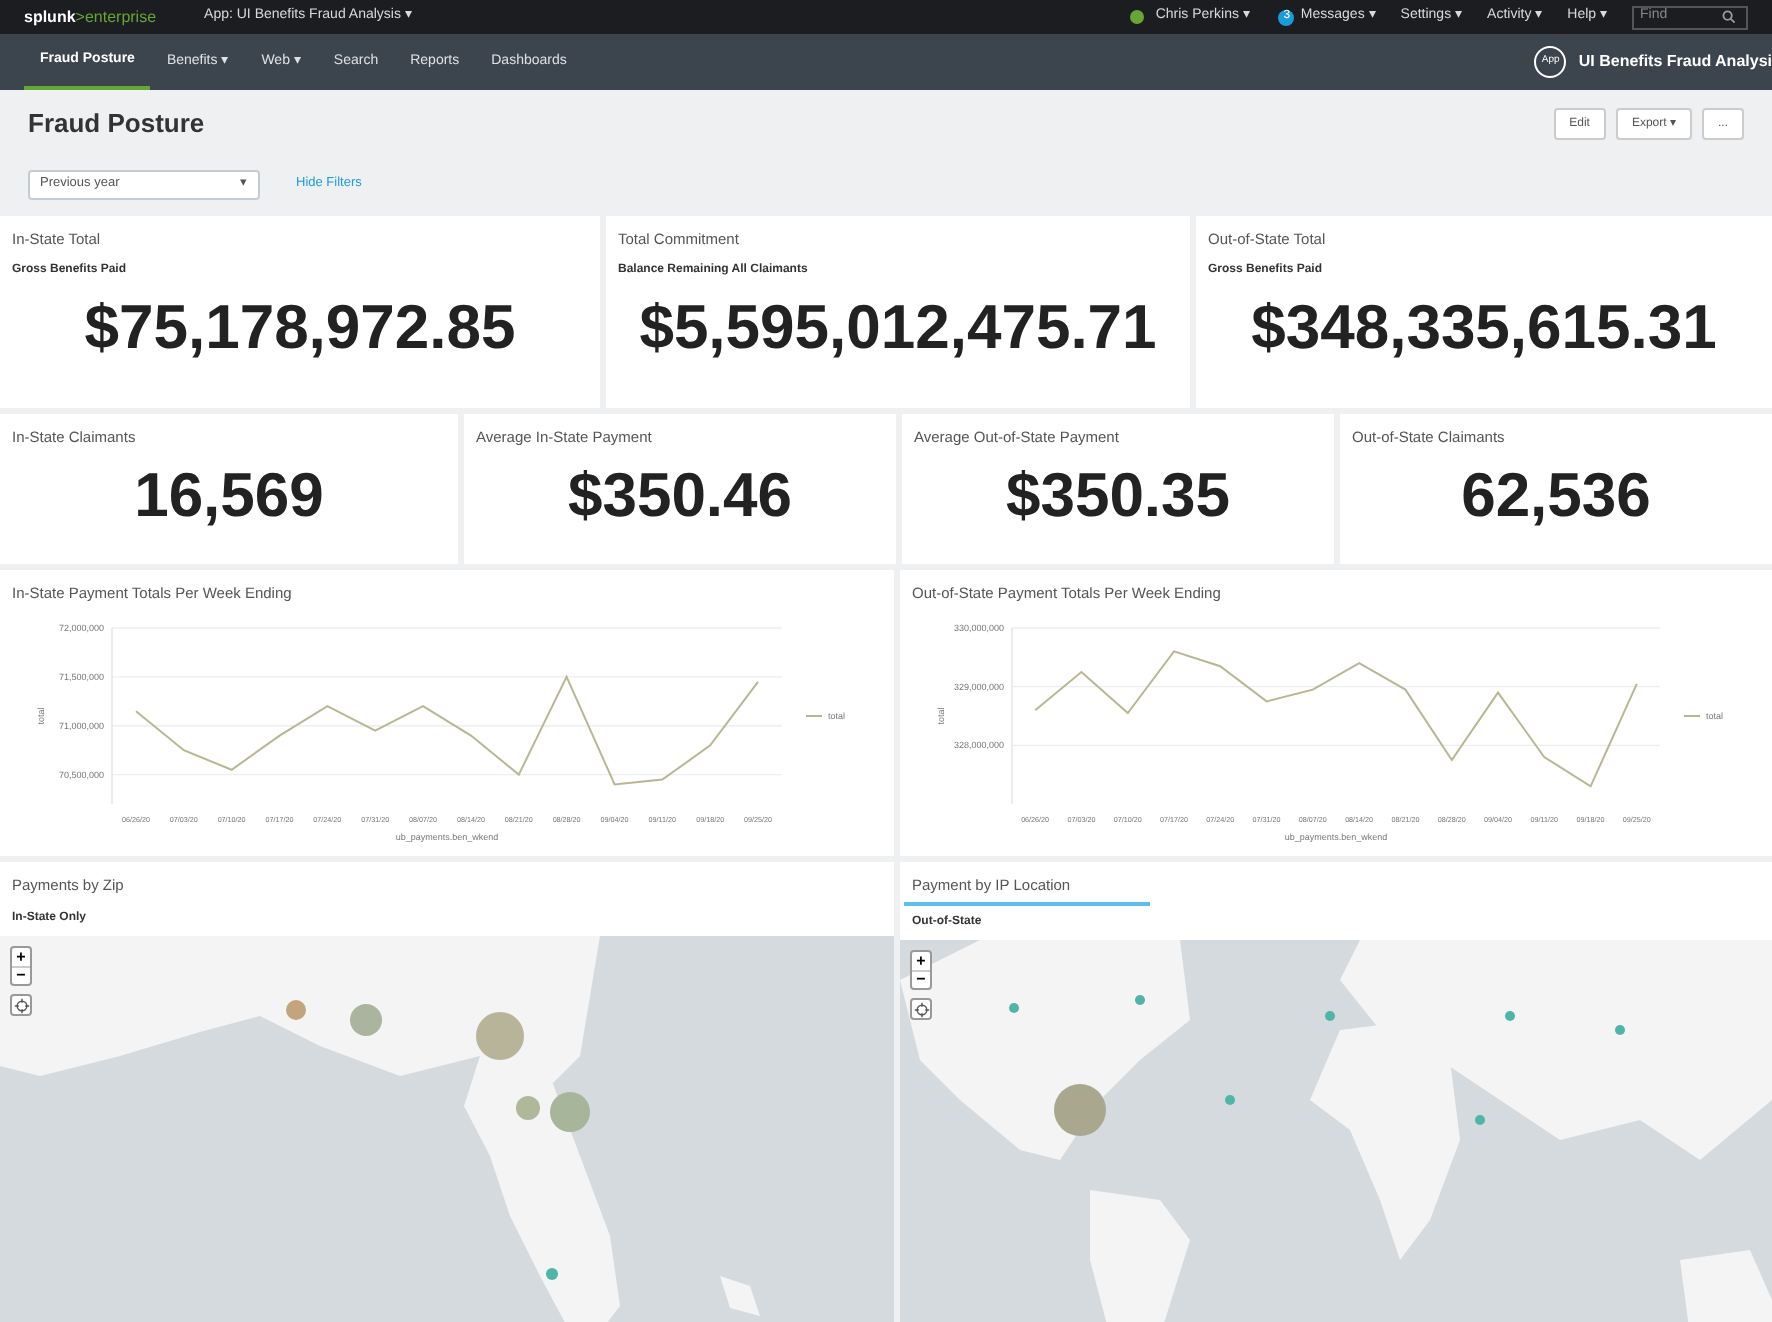 Image resolution: width=1772 pixels, height=1322 pixels. Describe the element at coordinates (229, 495) in the screenshot. I see `stat-value: 16,569` at that location.